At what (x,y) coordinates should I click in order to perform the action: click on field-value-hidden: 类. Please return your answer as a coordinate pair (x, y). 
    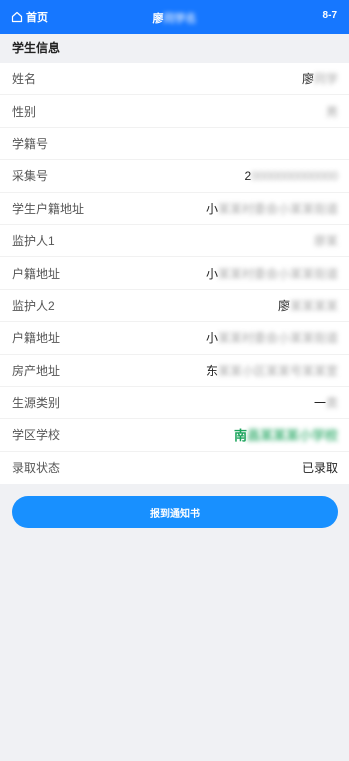
    Looking at the image, I should click on (331, 403).